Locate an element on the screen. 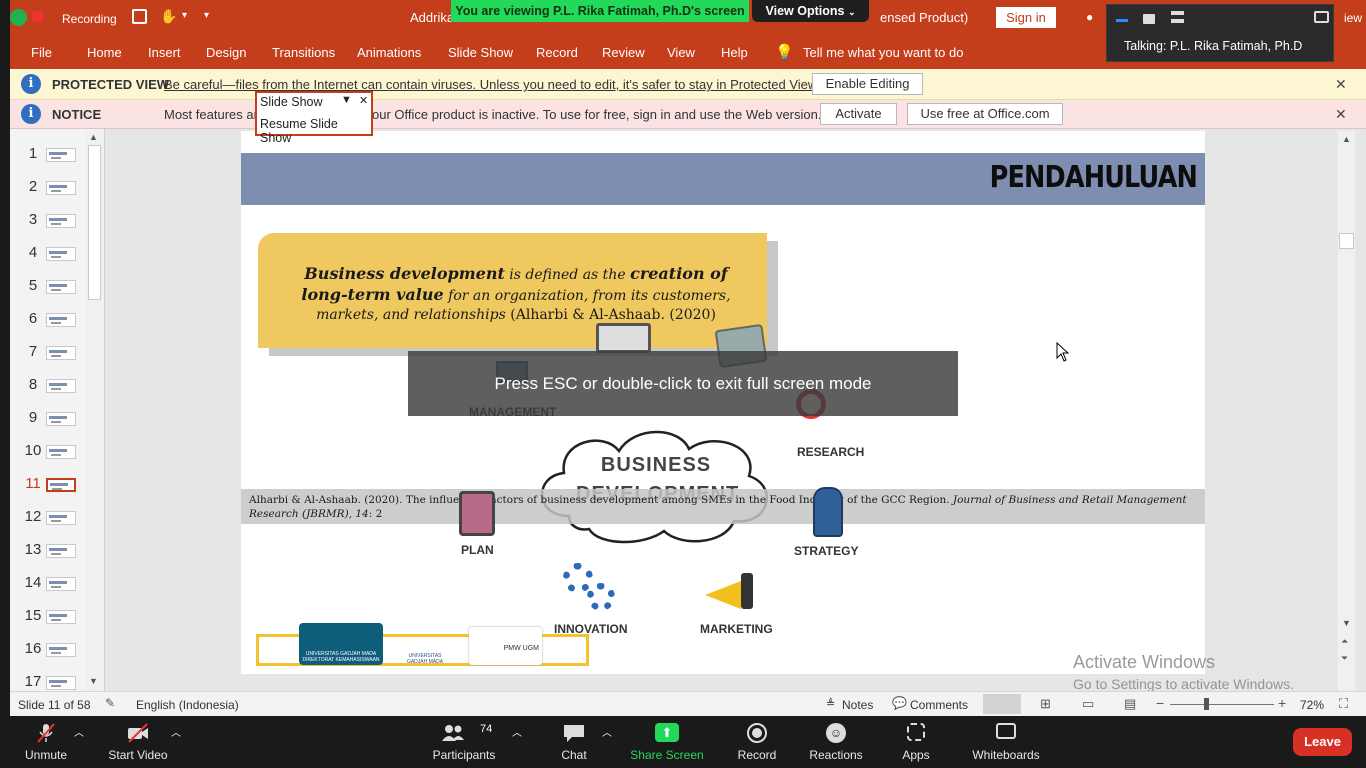  start-video-button: Start Video is located at coordinates (138, 742).